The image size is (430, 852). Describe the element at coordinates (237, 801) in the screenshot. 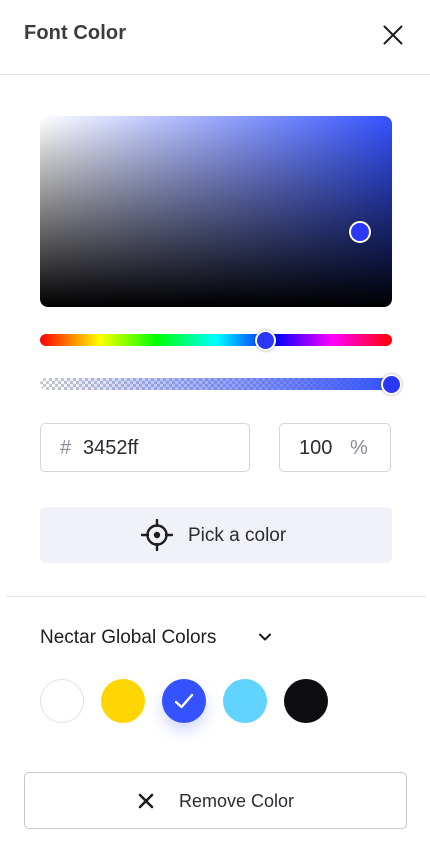

I see `remove-color-label: Remove Color` at that location.